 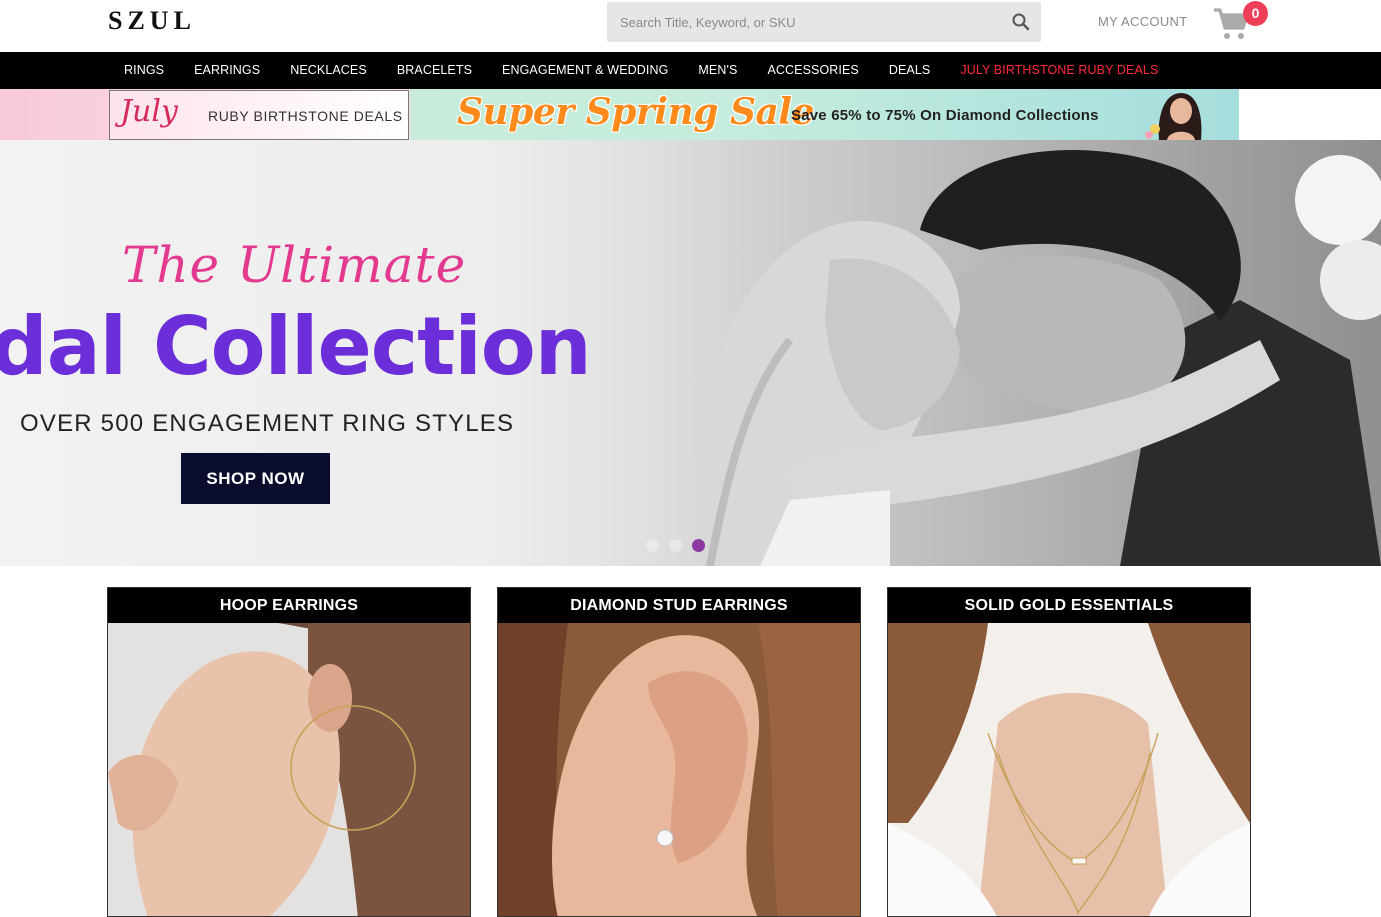 I want to click on hoop-earrings-image, so click(x=289, y=769).